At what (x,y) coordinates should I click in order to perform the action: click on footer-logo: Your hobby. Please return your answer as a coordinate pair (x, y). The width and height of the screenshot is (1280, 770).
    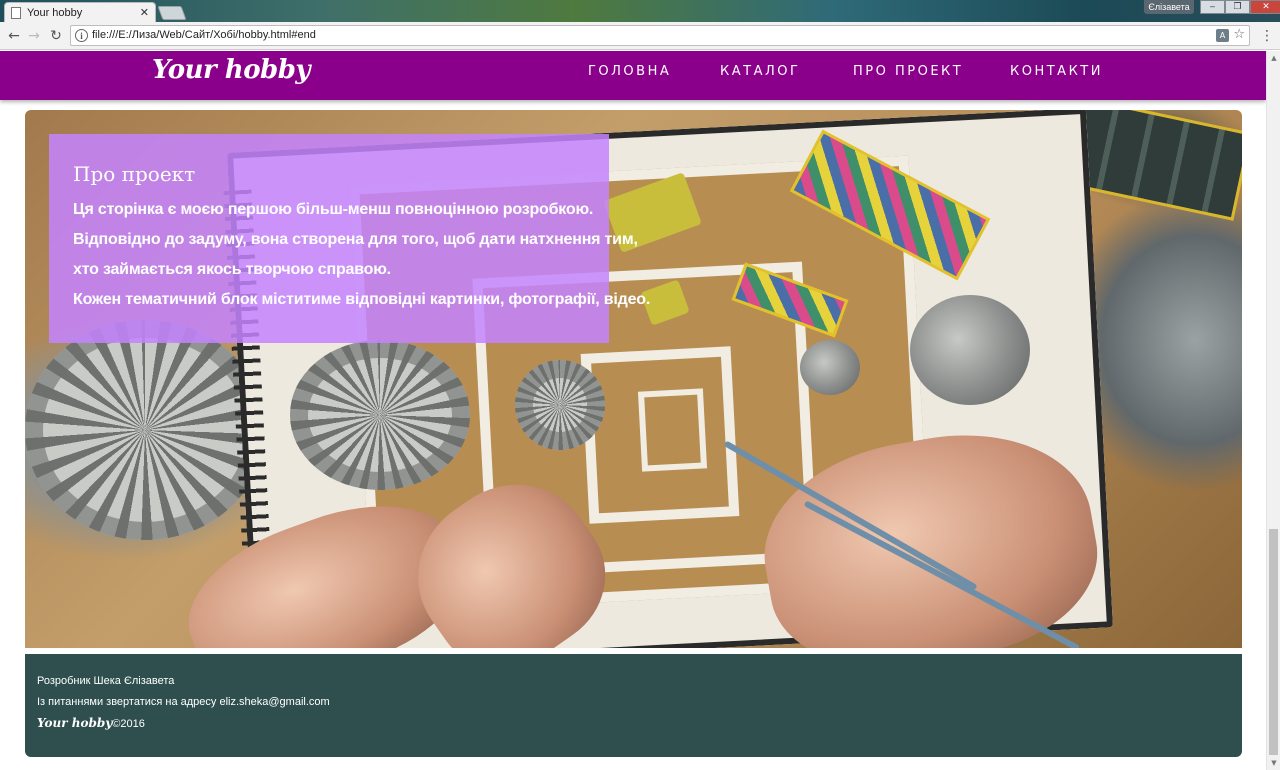
    Looking at the image, I should click on (75, 723).